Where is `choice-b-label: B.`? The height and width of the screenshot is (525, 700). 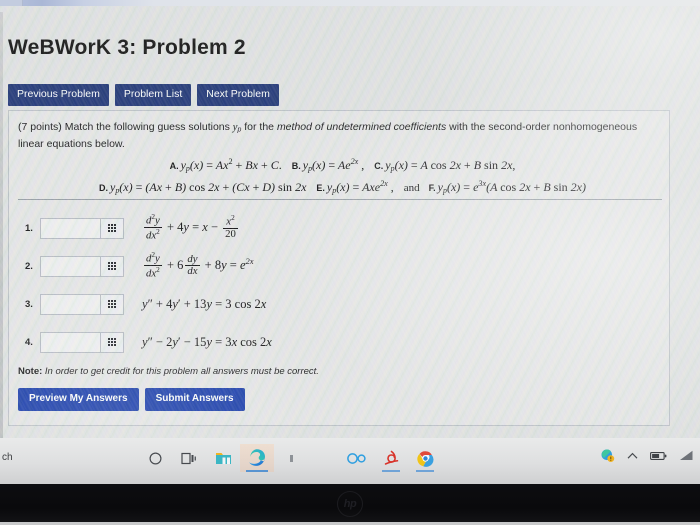
choice-b-label: B. is located at coordinates (296, 166).